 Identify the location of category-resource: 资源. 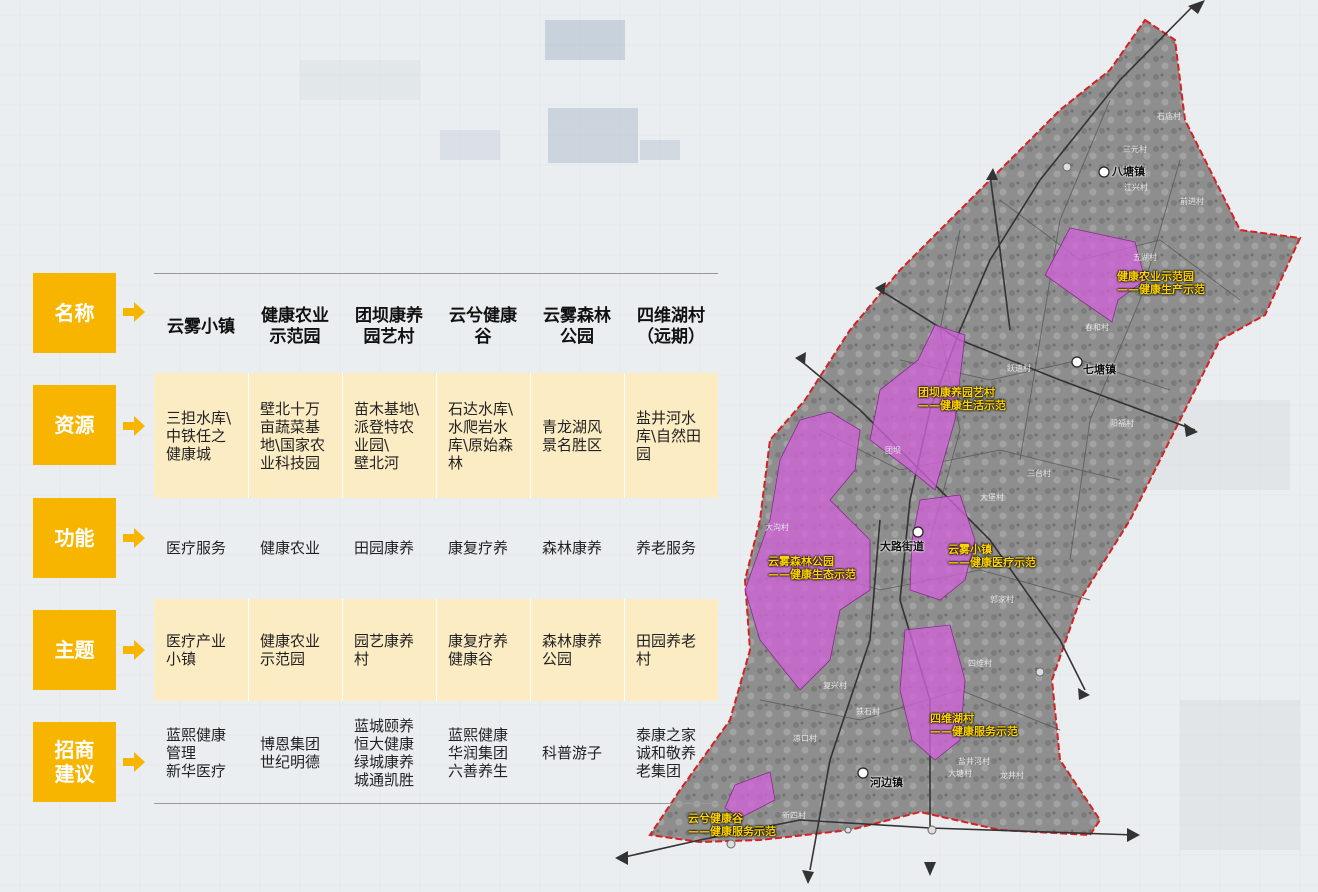
(74, 425).